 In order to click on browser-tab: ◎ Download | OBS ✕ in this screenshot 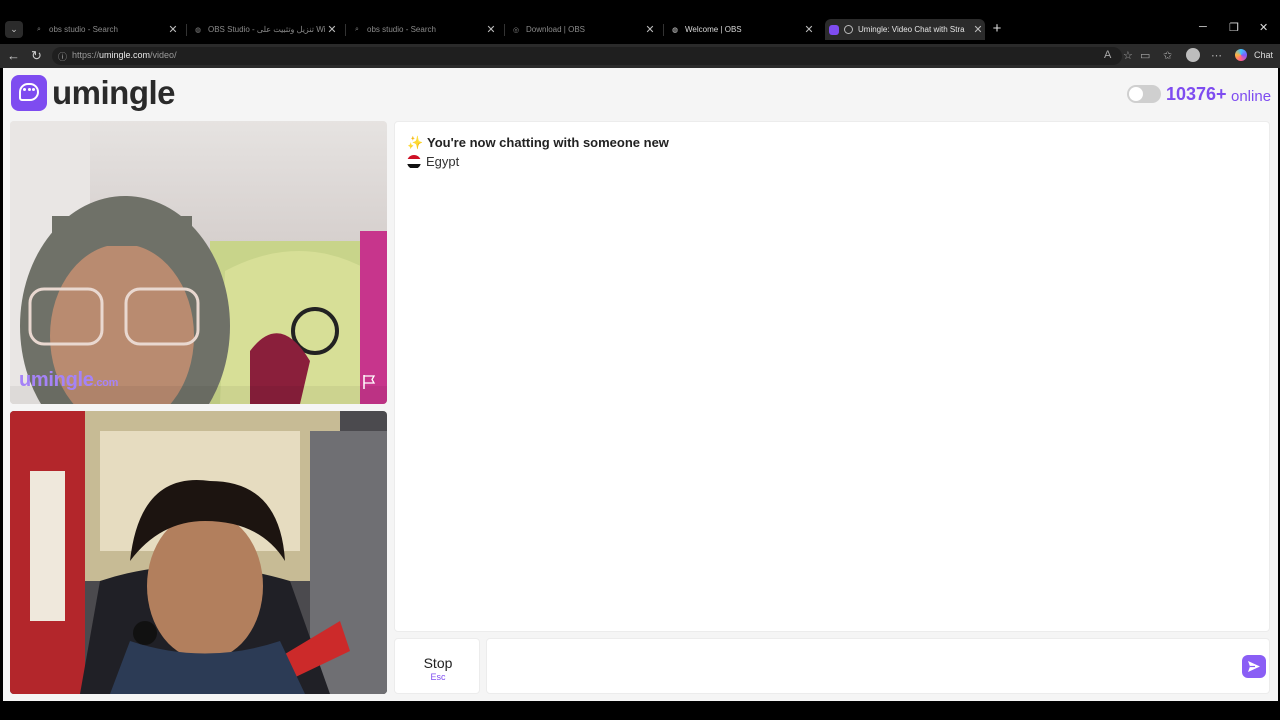, I will do `click(582, 29)`.